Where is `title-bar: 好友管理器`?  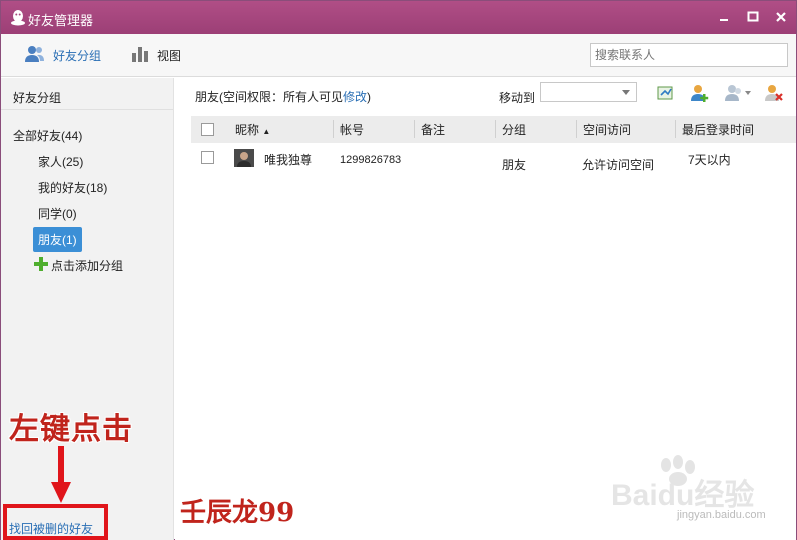 title-bar: 好友管理器 is located at coordinates (398, 17).